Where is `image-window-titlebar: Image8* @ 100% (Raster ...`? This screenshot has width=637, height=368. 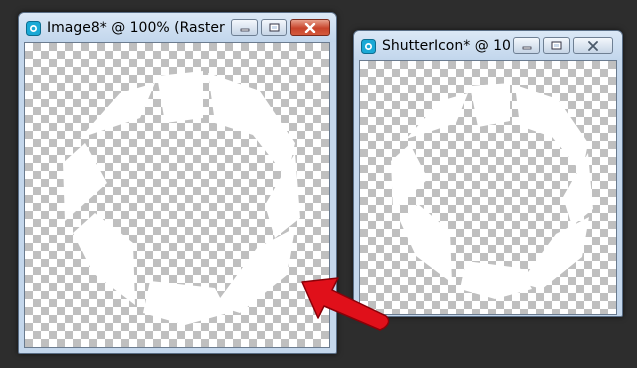
image-window-titlebar: Image8* @ 100% (Raster ... is located at coordinates (177, 27).